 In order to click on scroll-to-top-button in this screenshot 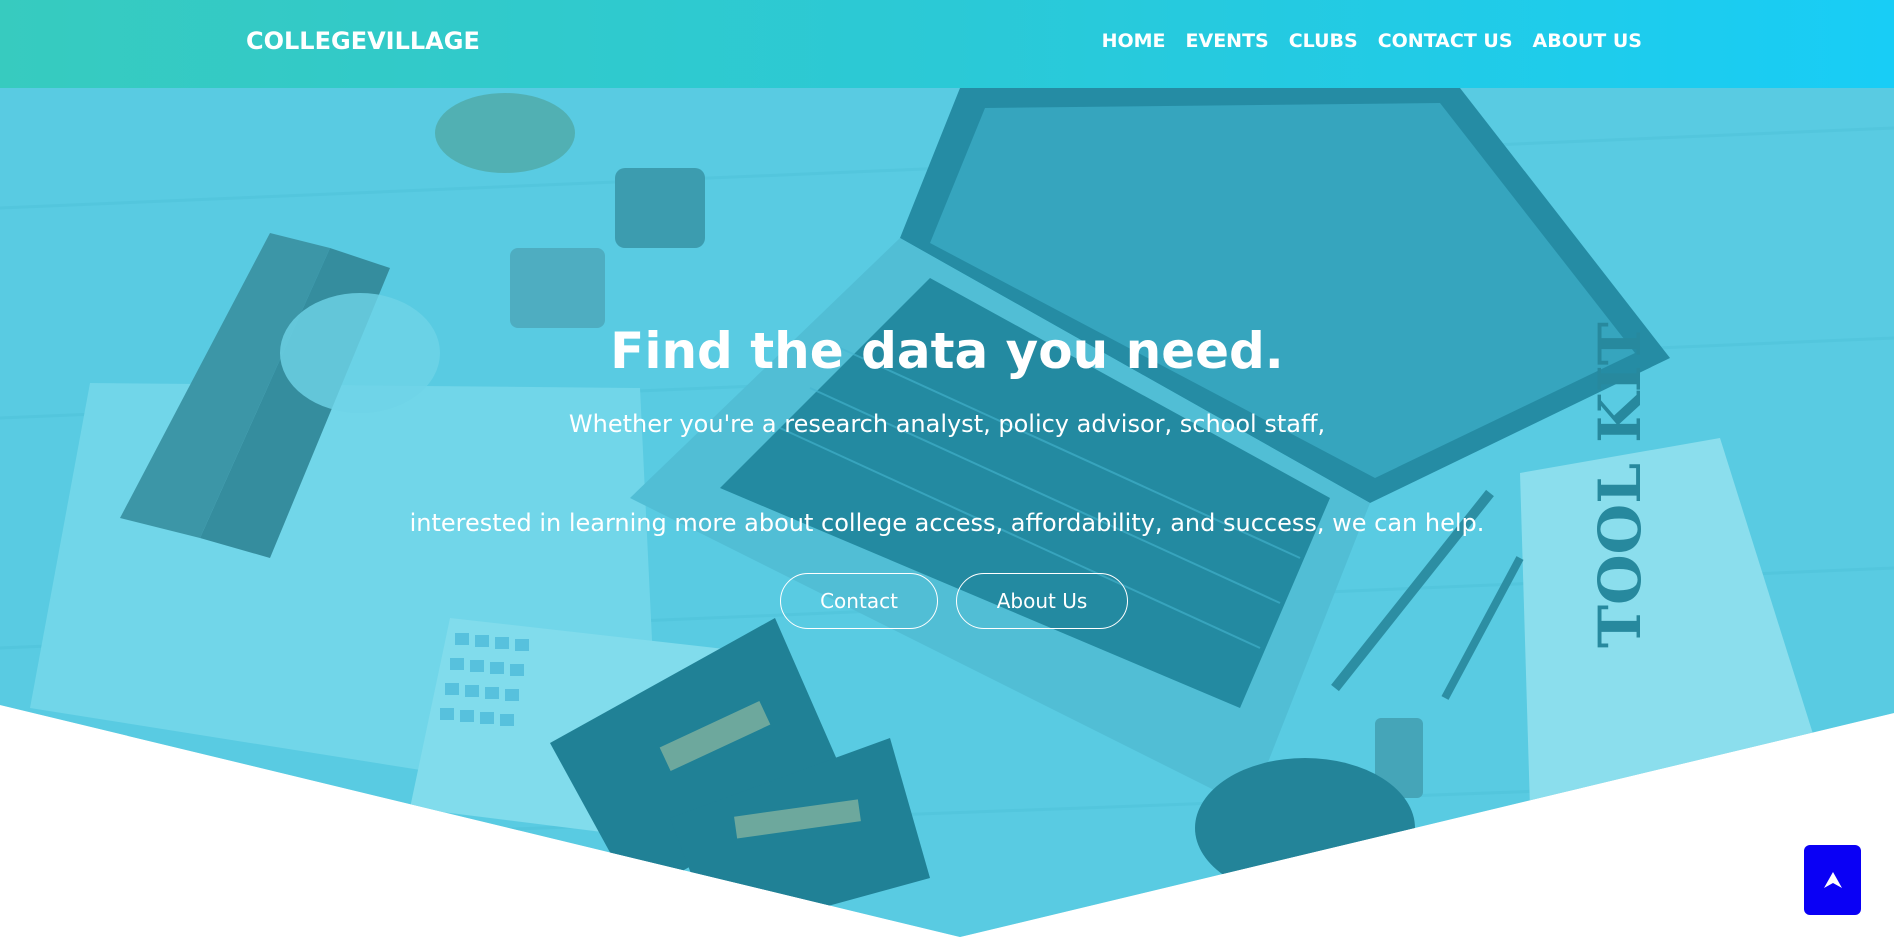, I will do `click(1832, 880)`.